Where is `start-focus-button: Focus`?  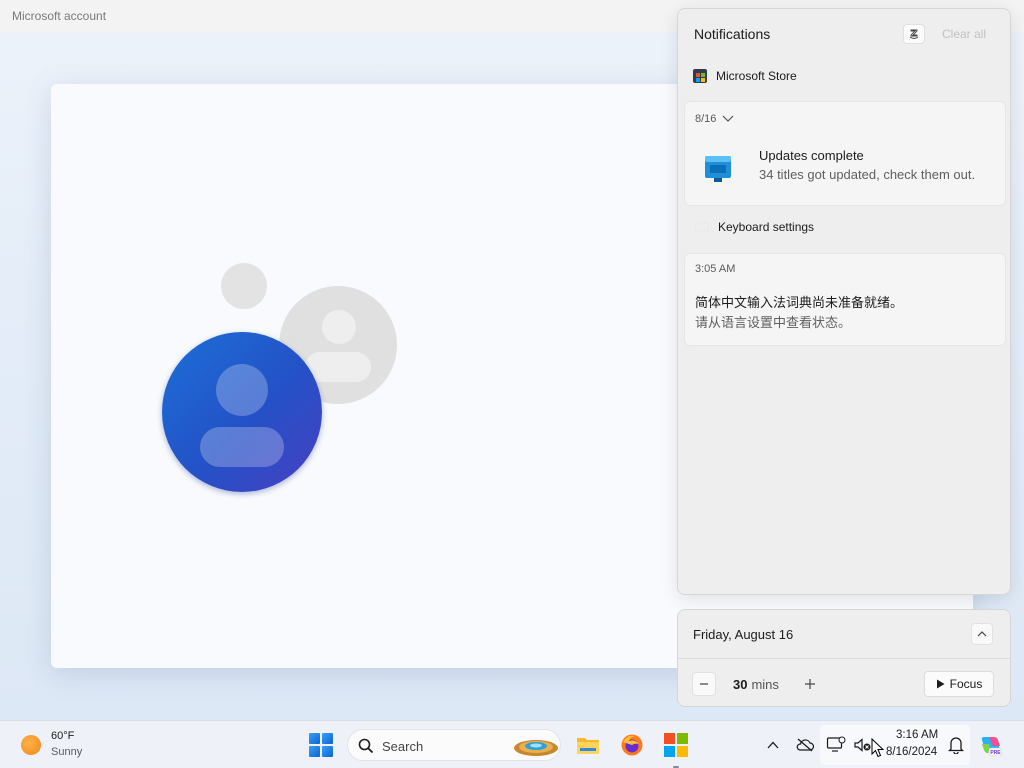 start-focus-button: Focus is located at coordinates (959, 684).